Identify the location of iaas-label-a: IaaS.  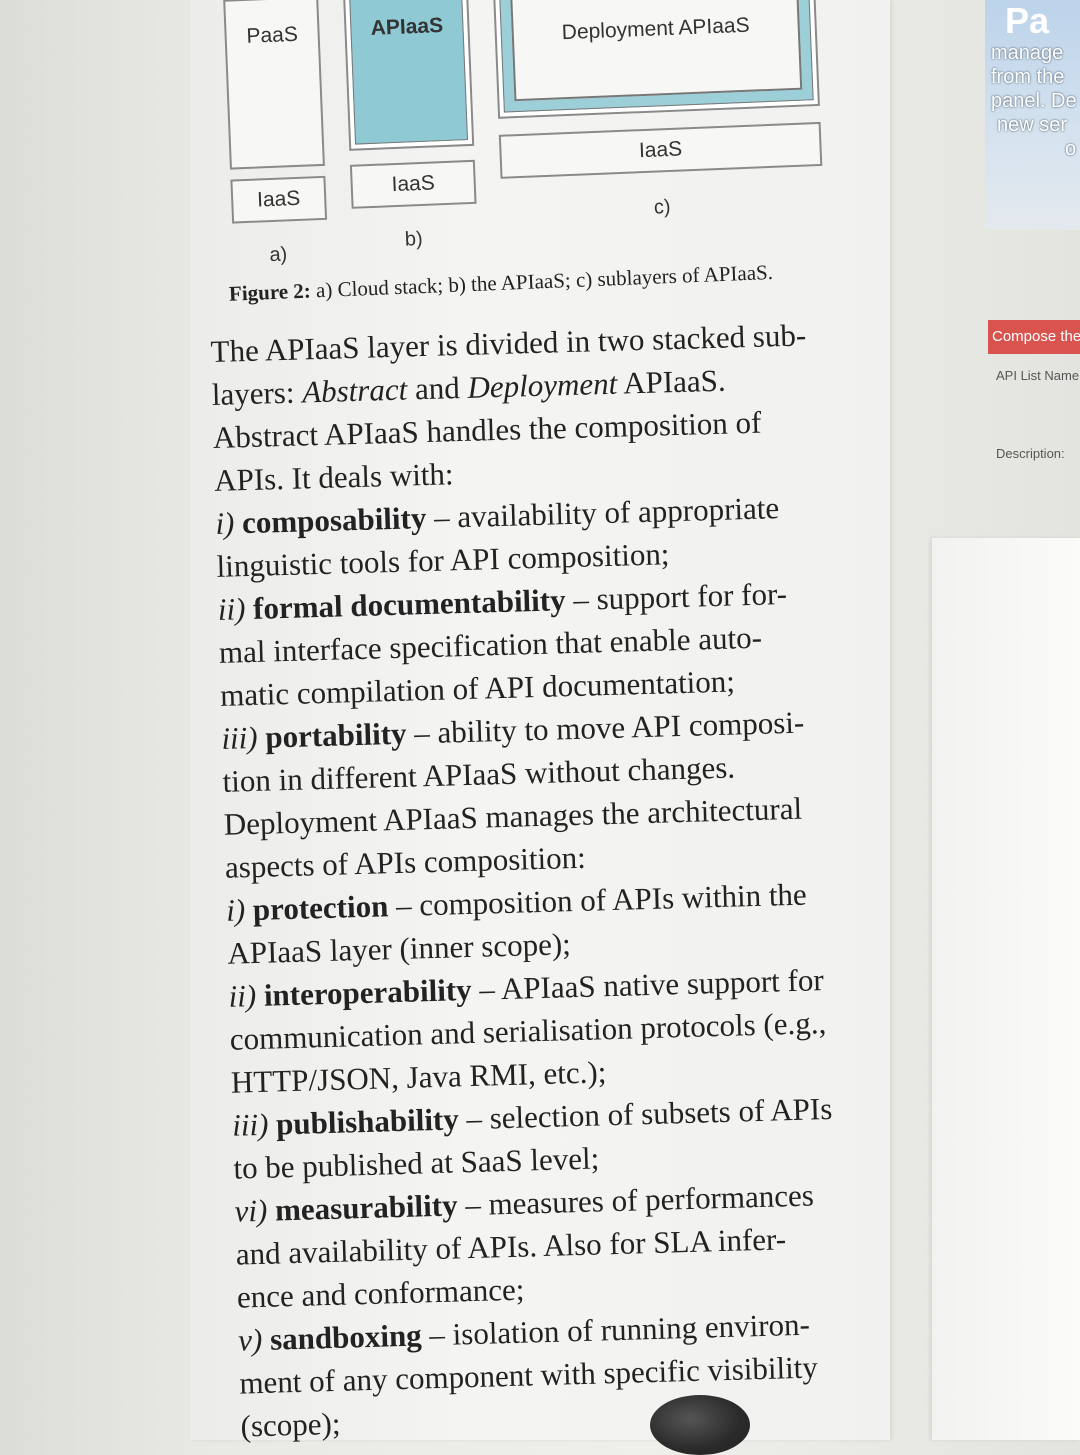
(278, 199).